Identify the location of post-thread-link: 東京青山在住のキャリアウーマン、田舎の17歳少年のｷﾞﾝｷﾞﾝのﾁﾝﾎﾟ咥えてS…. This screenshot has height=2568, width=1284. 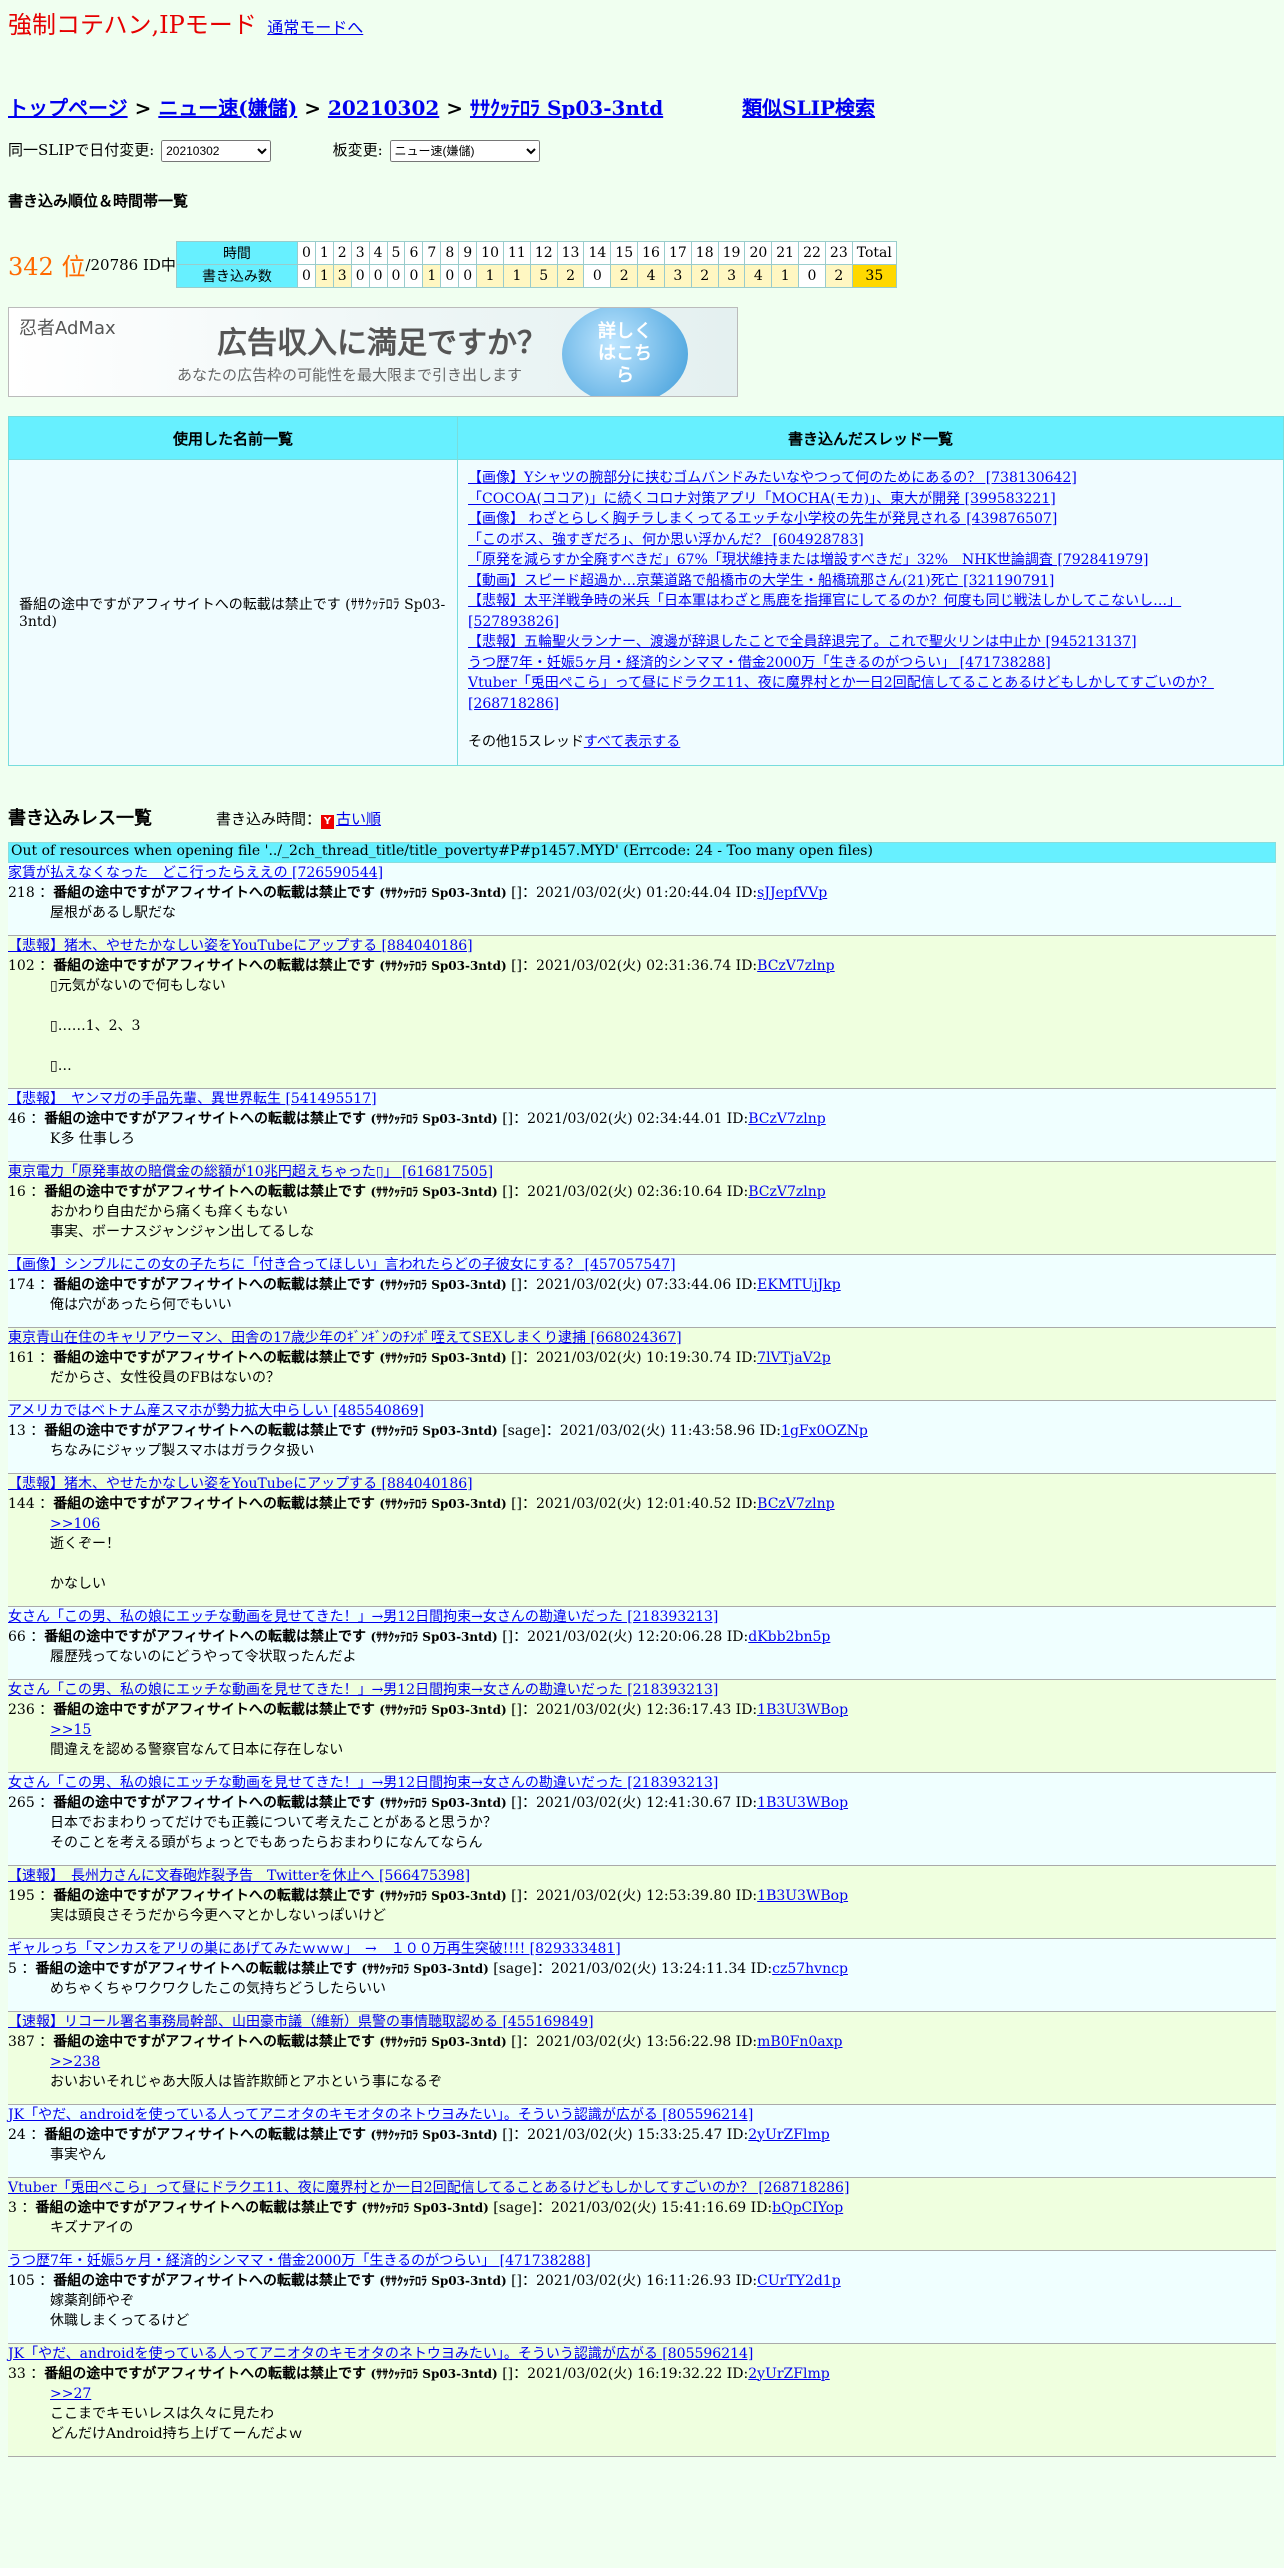
(642, 1338).